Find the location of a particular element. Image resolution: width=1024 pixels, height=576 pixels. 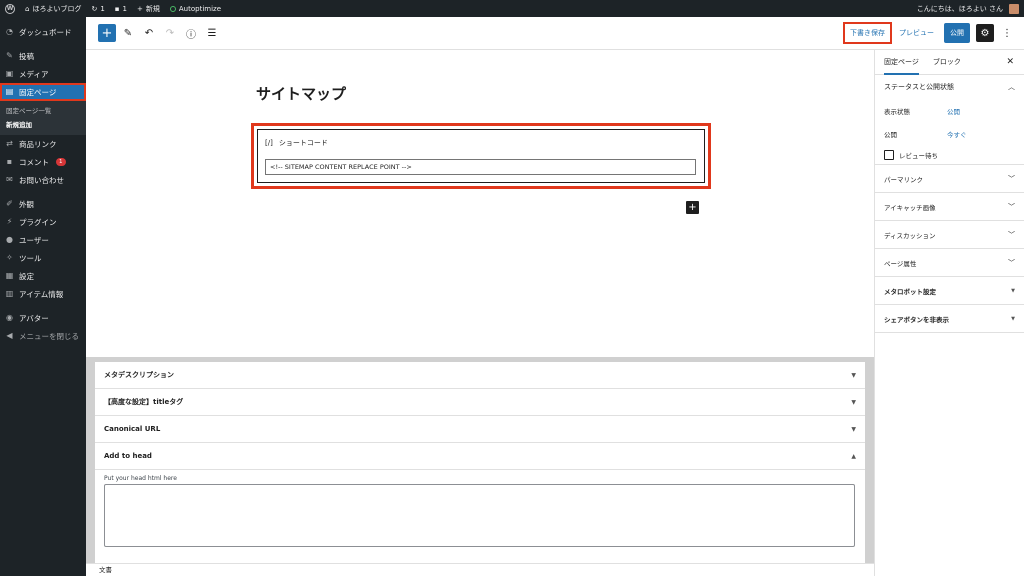

sidebar-item-label: ツール is located at coordinates (30, 258).